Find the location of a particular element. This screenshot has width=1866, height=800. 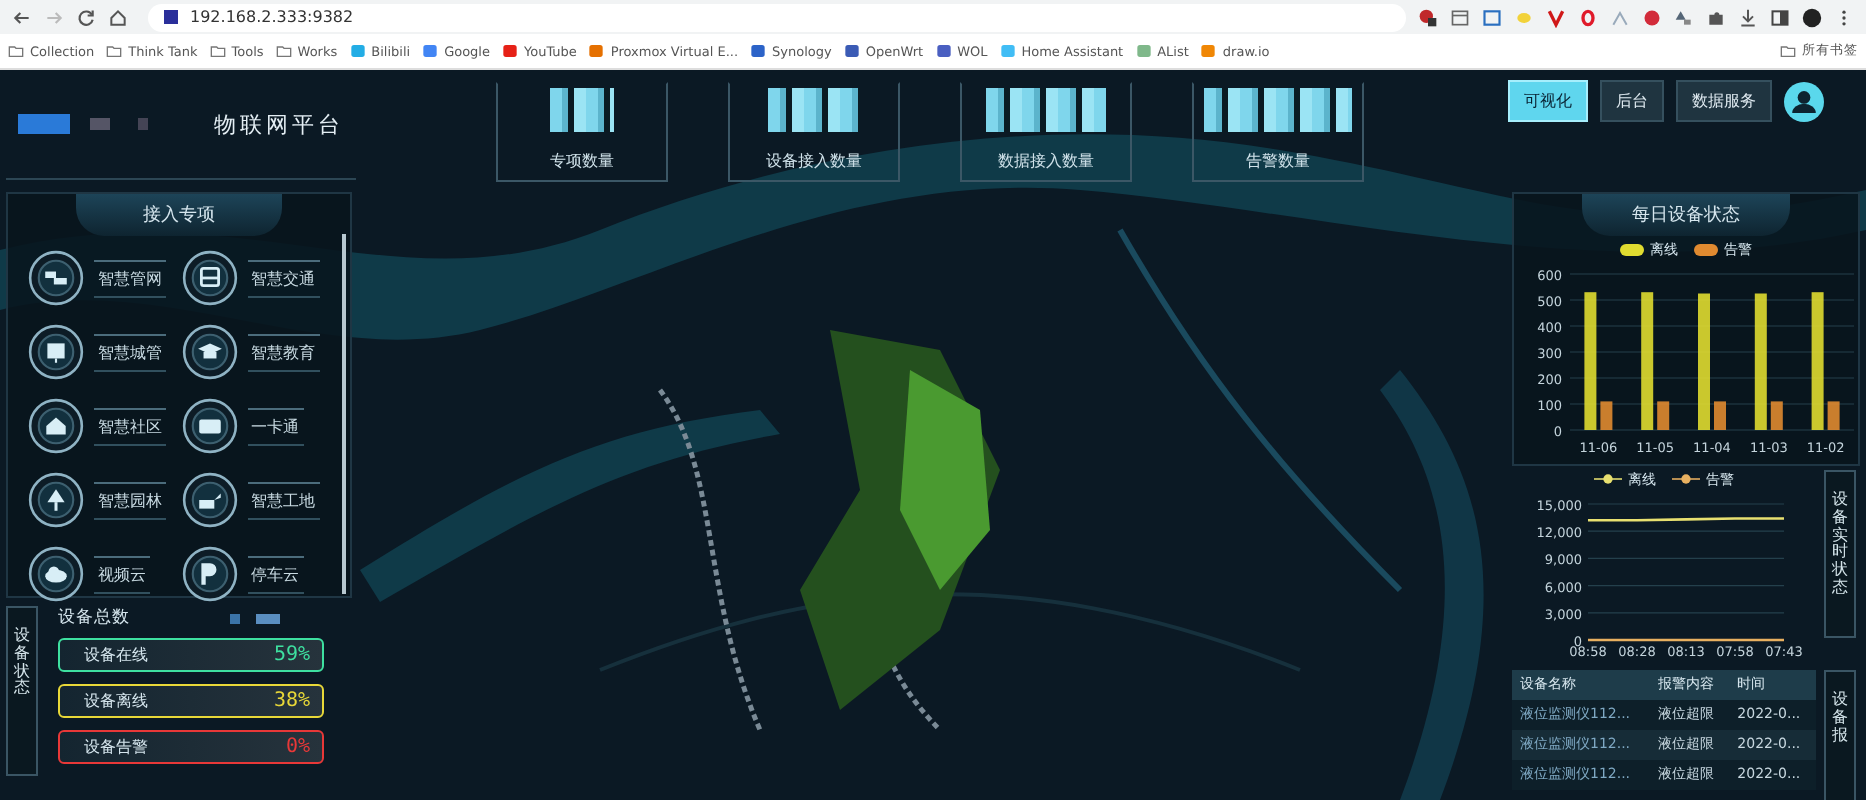

stat-label: 告警数量 is located at coordinates (1278, 161).